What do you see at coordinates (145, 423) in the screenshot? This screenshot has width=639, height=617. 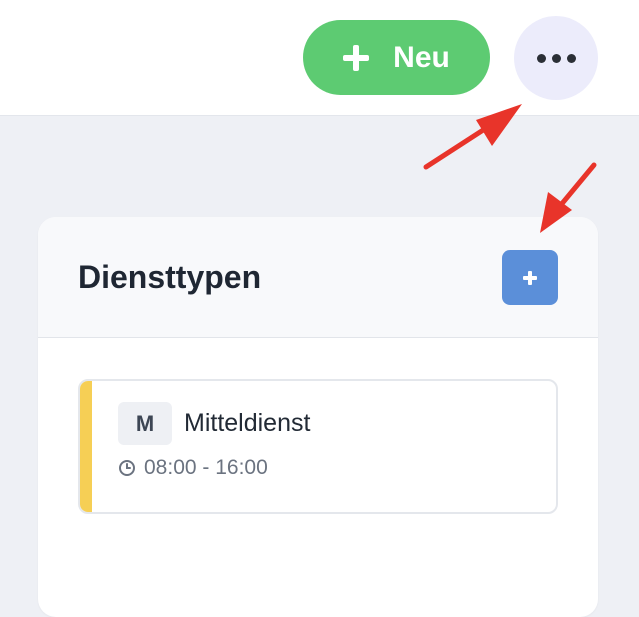 I see `shift-code-badge: M` at bounding box center [145, 423].